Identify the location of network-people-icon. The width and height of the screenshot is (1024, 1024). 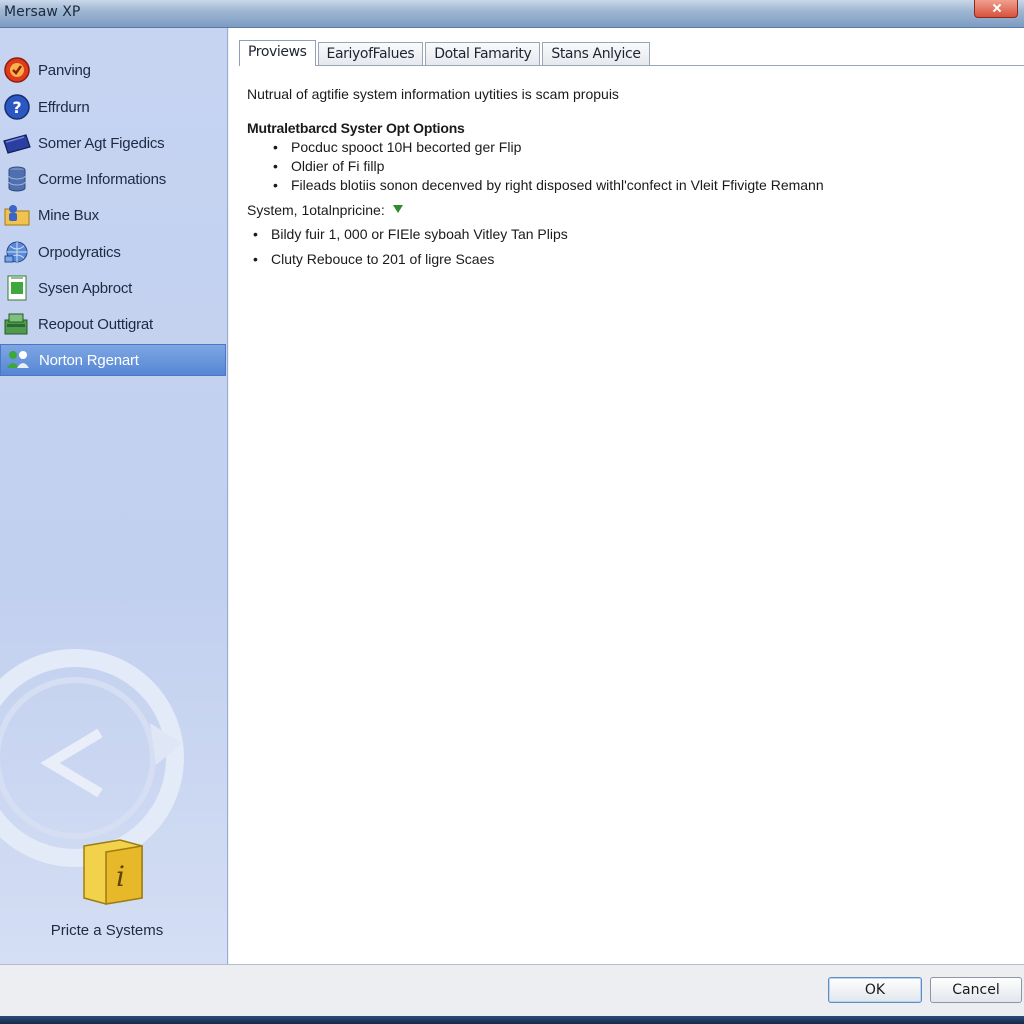
(18, 360).